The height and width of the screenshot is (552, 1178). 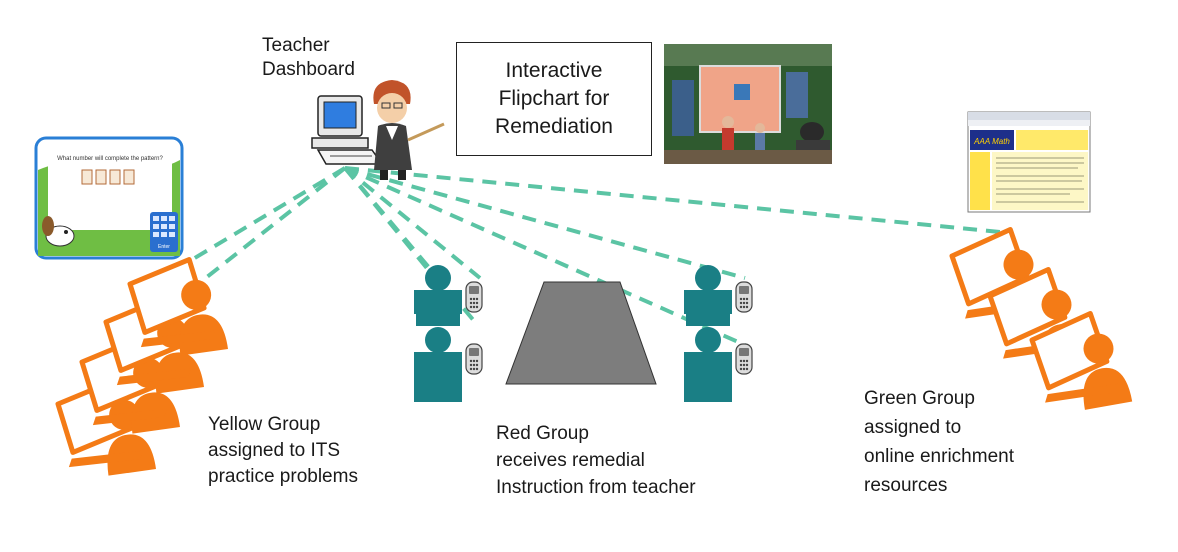 What do you see at coordinates (939, 456) in the screenshot?
I see `label-green-group-line-3: online enrichment` at bounding box center [939, 456].